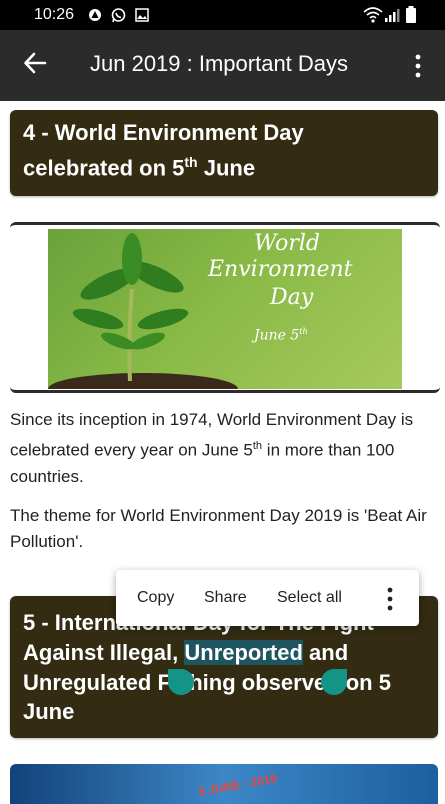 The height and width of the screenshot is (804, 445). Describe the element at coordinates (267, 598) in the screenshot. I see `text-selection-menu: Copy Share Select all` at that location.